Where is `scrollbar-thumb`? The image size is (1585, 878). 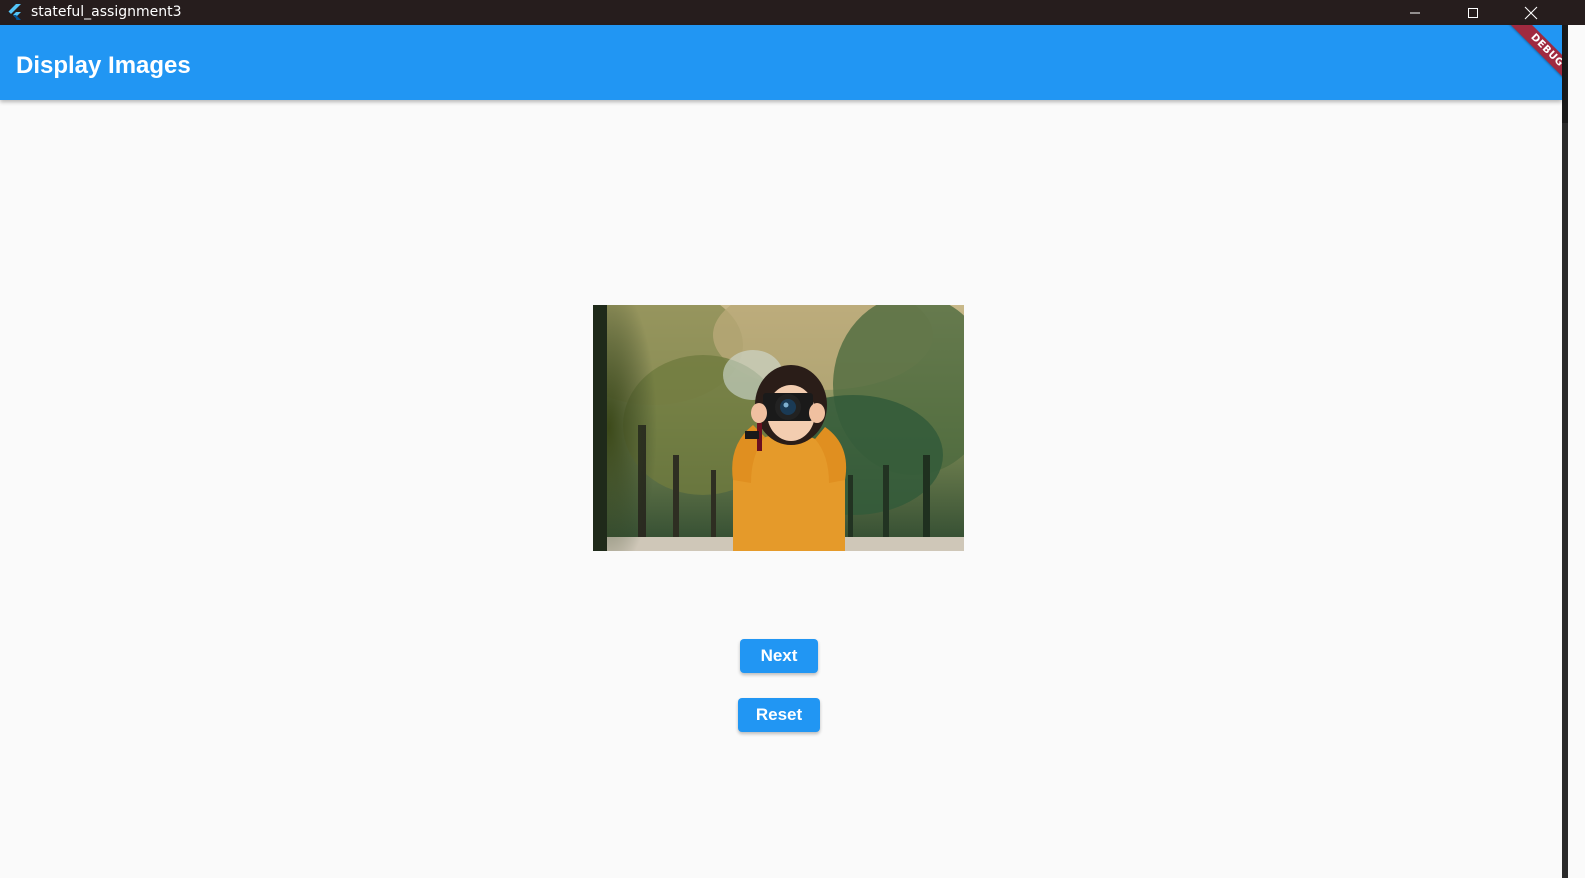
scrollbar-thumb is located at coordinates (1565, 74).